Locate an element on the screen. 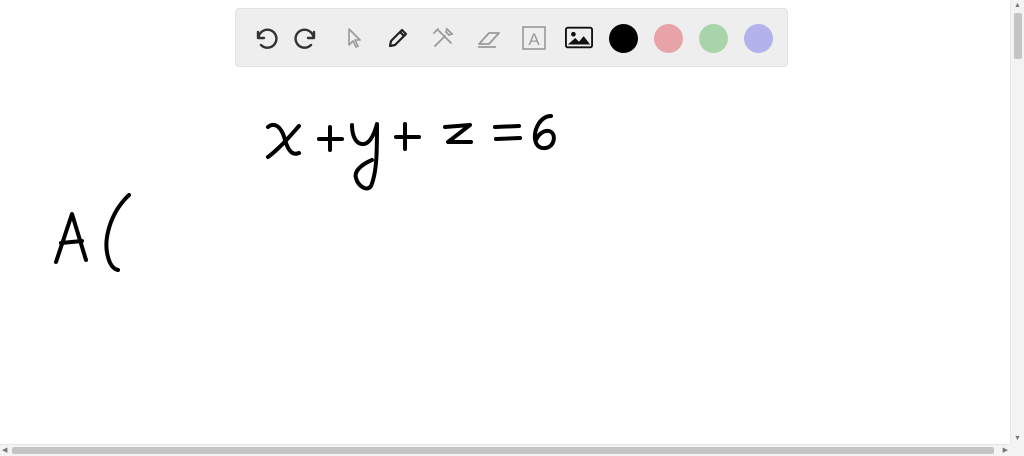  tools-icon is located at coordinates (443, 37).